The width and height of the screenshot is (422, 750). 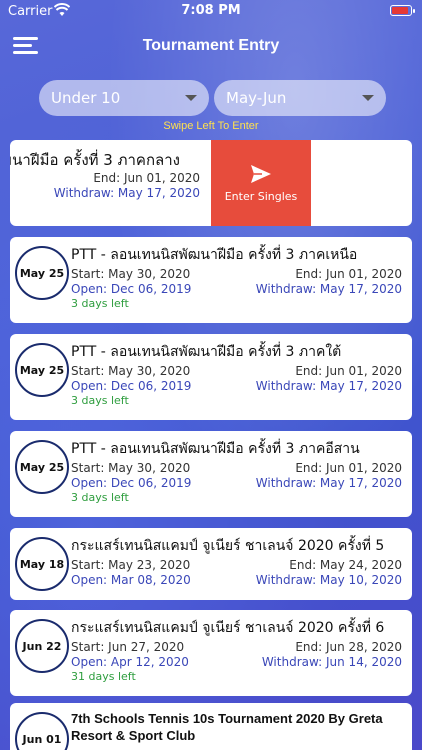 I want to click on start-date: Start: May 23, 2020, so click(x=131, y=565).